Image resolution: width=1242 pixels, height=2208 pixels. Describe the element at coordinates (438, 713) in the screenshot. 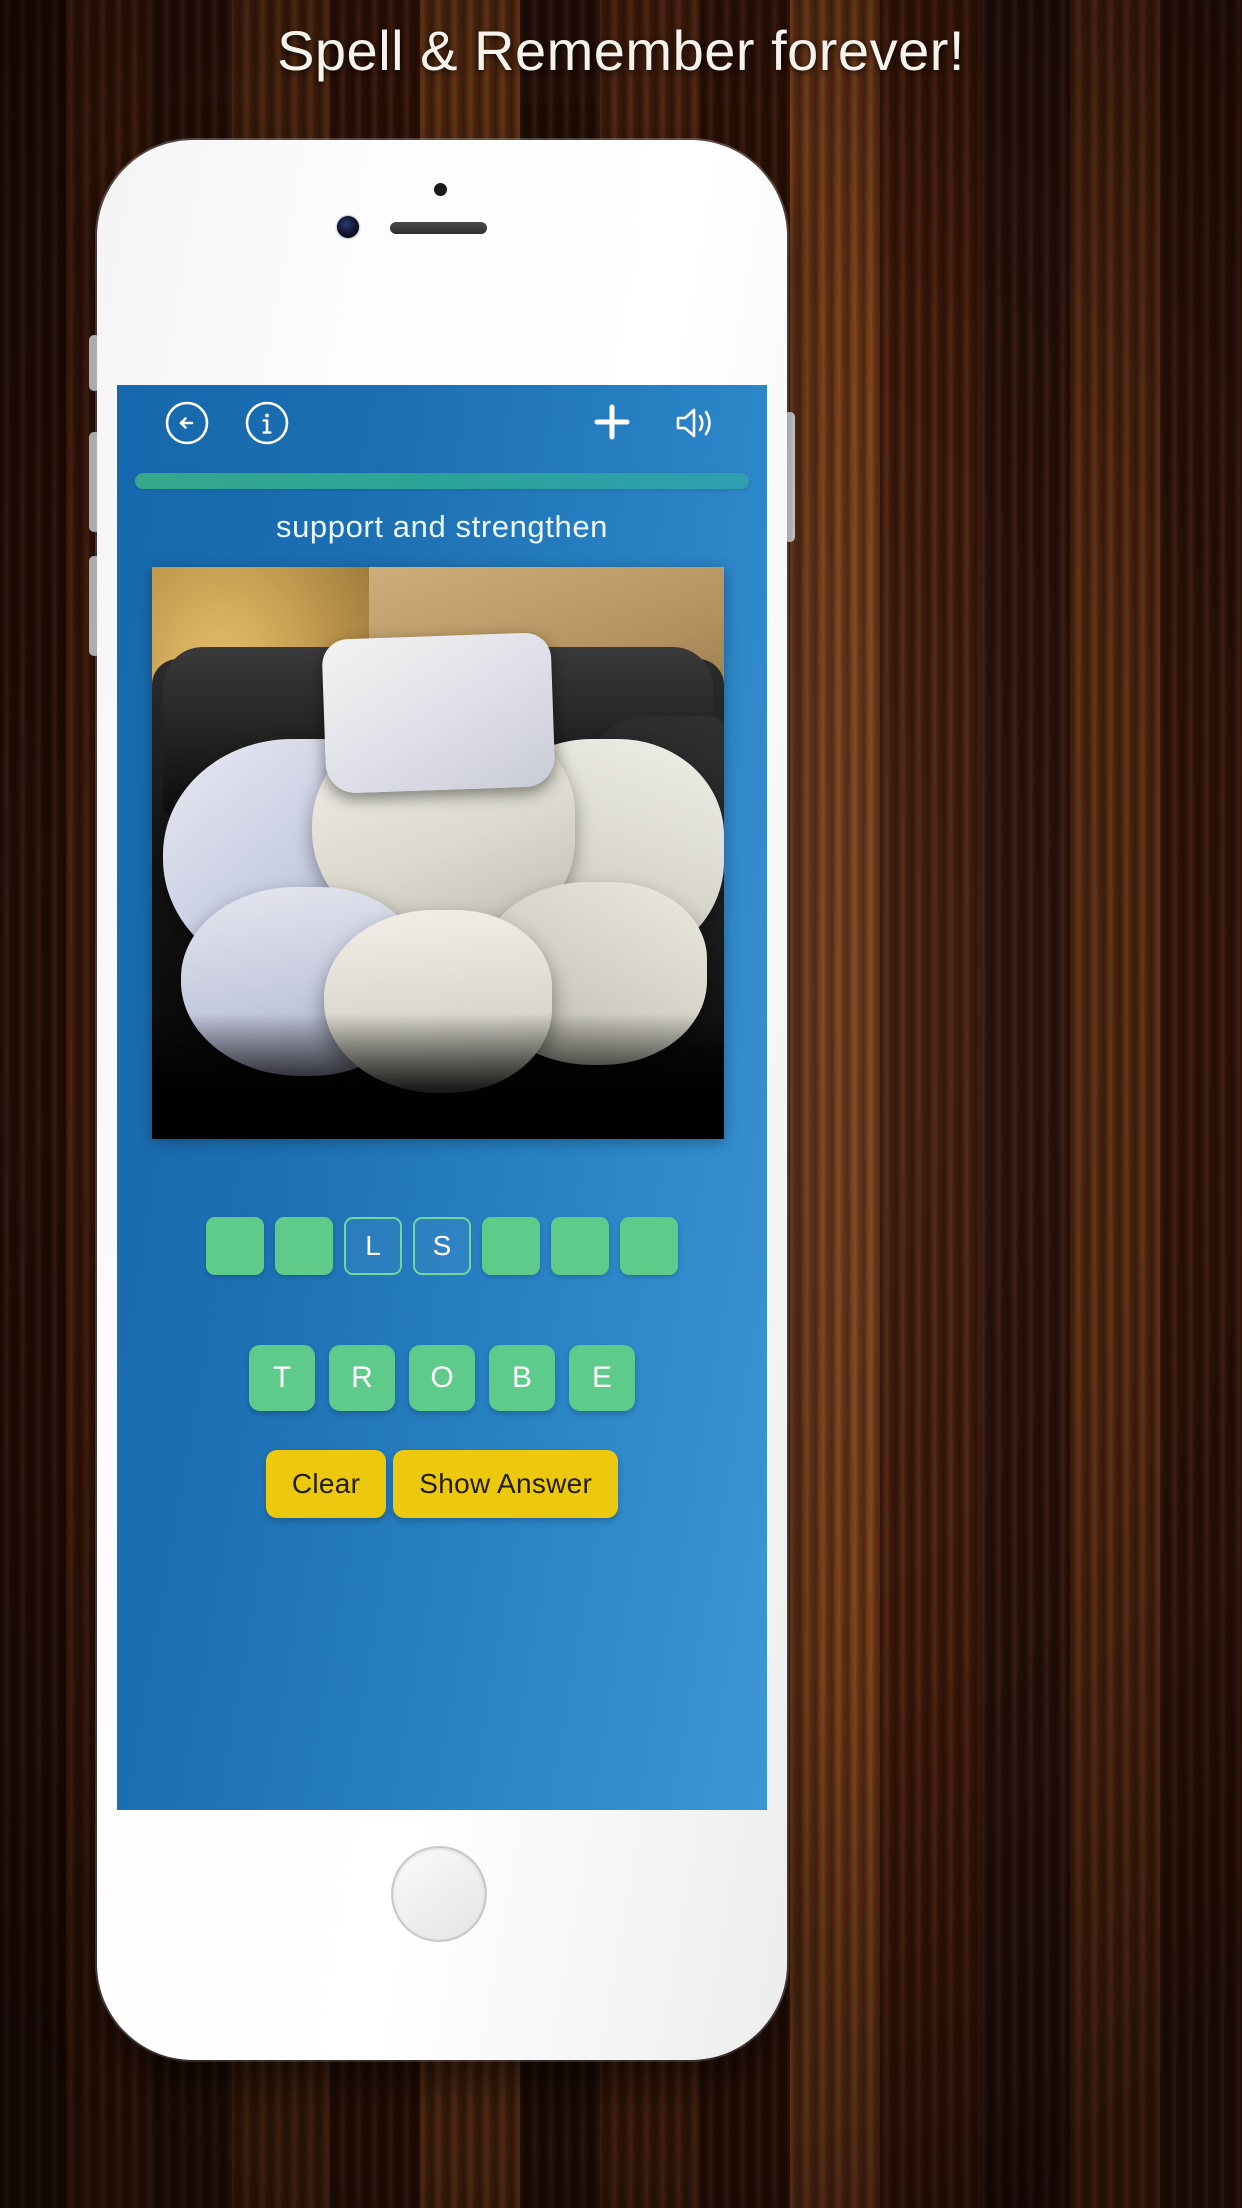

I see `photo-pillow` at that location.